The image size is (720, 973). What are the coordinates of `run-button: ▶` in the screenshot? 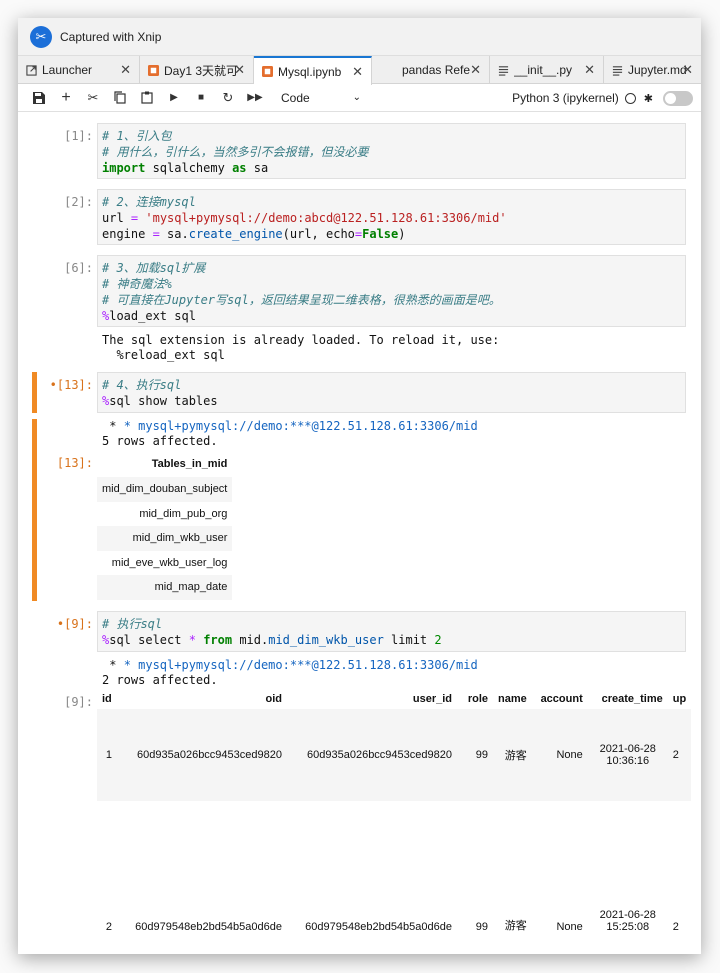 It's located at (174, 98).